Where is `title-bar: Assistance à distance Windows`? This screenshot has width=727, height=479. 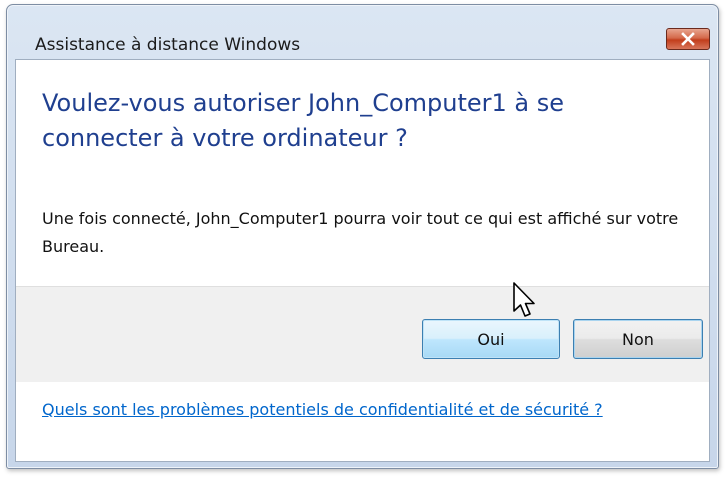
title-bar: Assistance à distance Windows is located at coordinates (362, 30).